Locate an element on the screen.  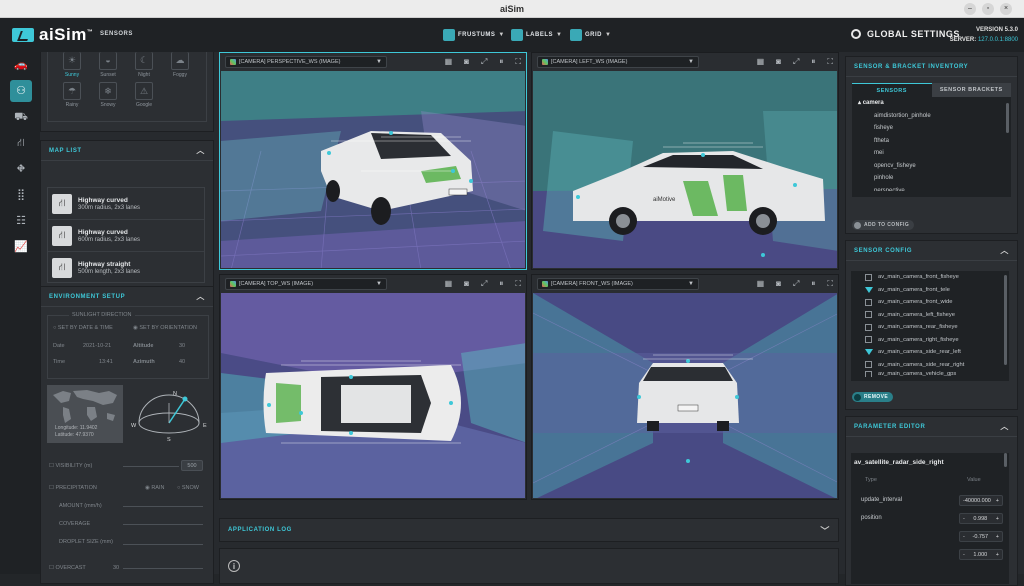
altitude-field: 30 is located at coordinates (182, 346).